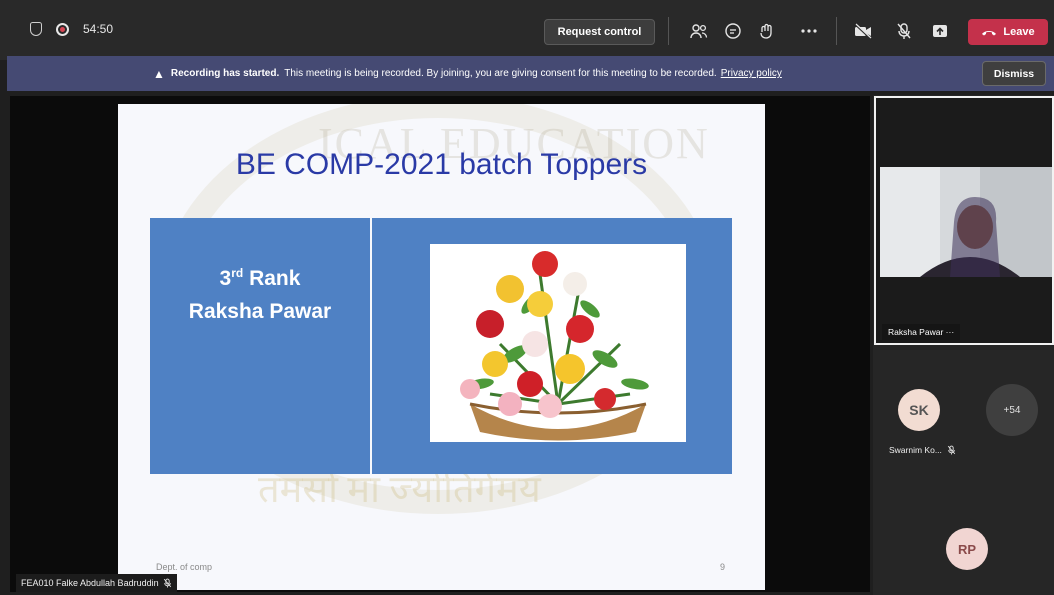 This screenshot has height=595, width=1054. I want to click on privacy-policy-link: Privacy policy, so click(751, 73).